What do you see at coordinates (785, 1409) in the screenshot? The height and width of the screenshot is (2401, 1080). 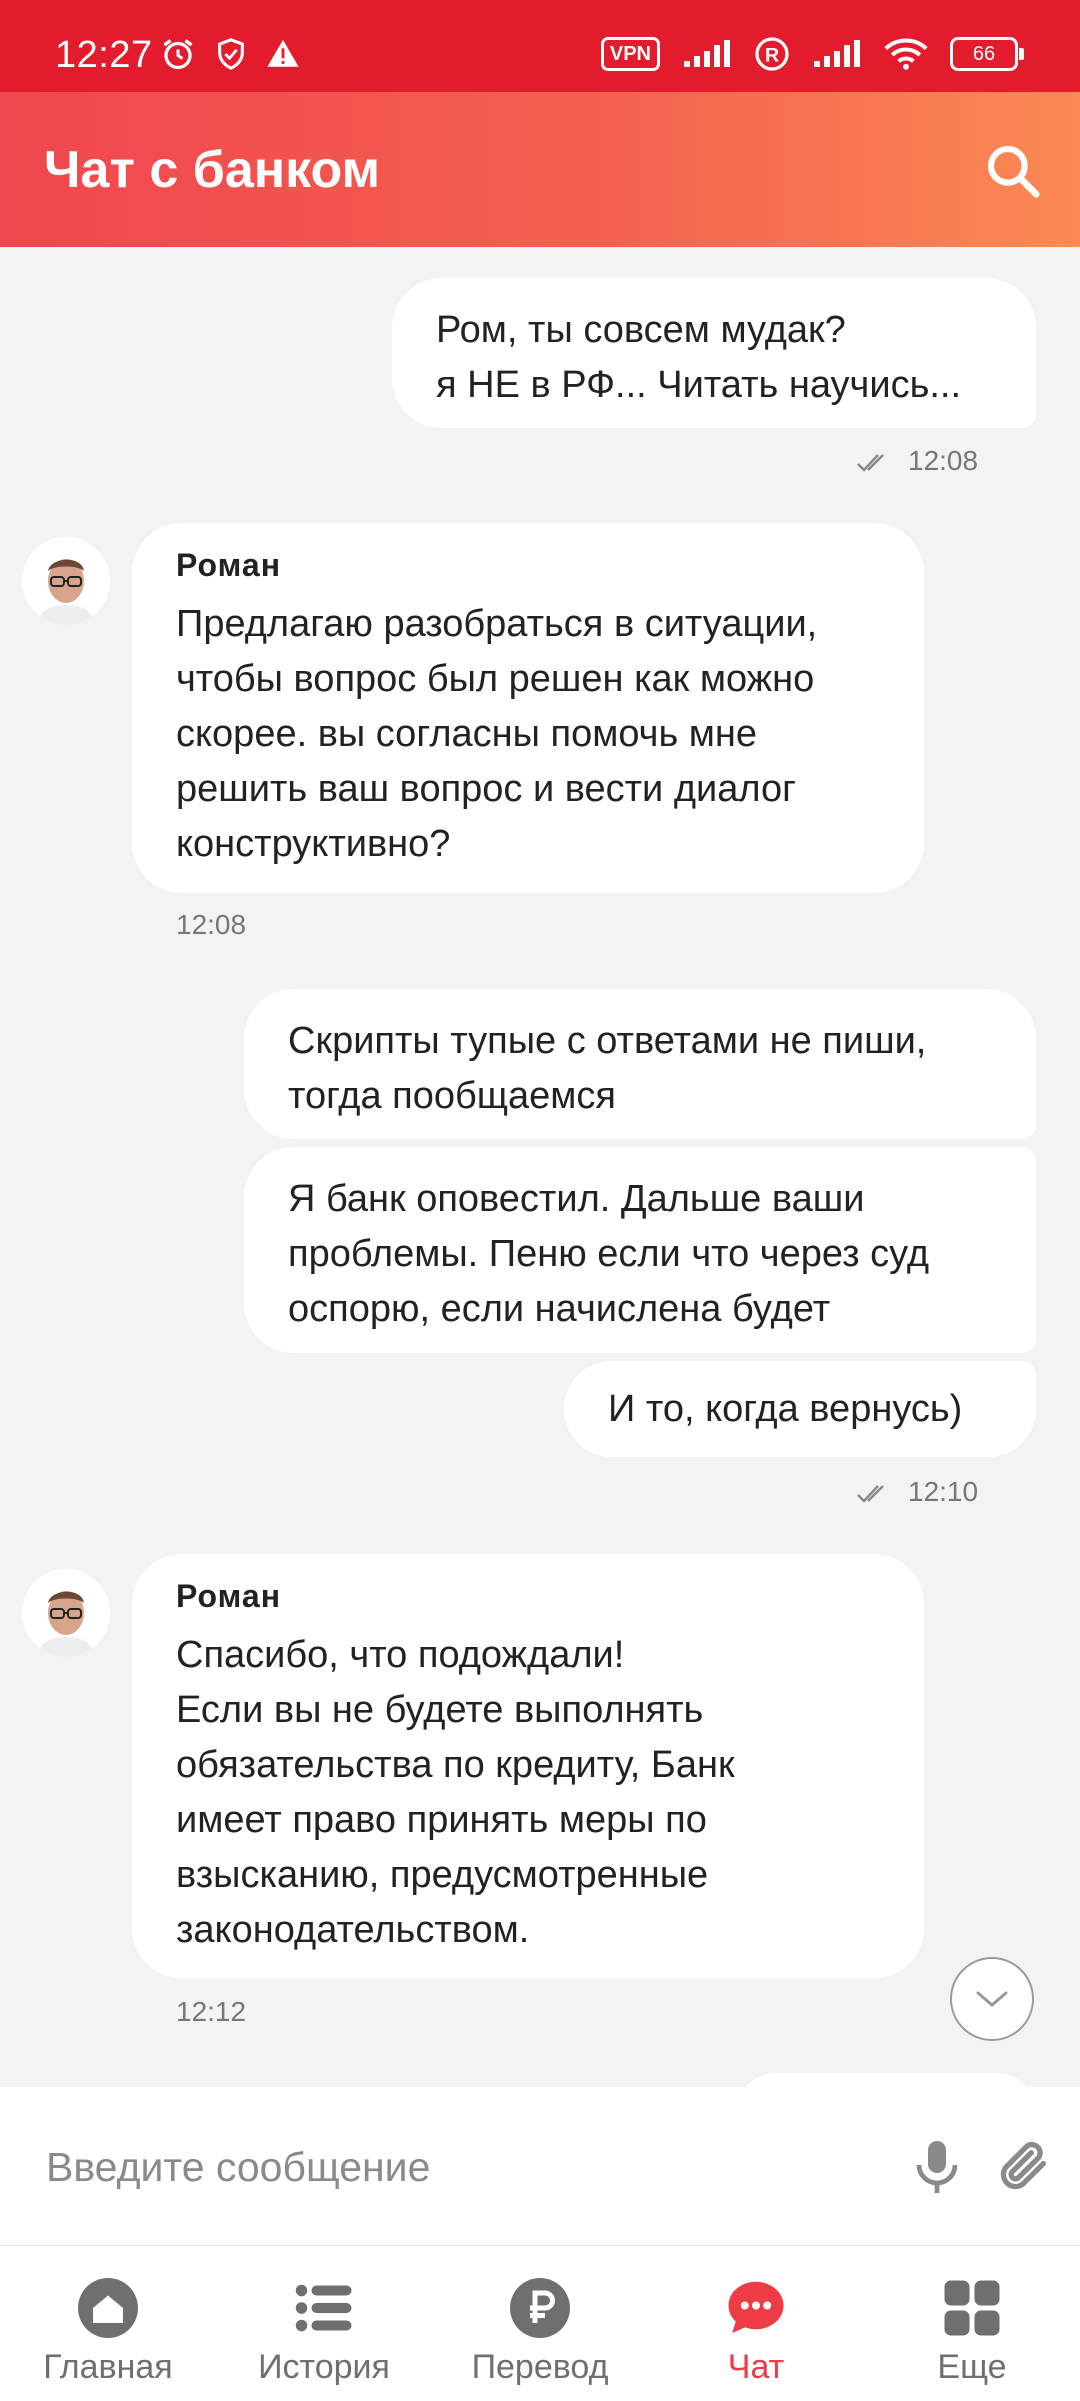 I see `message-line: И то, когда вернусь)` at bounding box center [785, 1409].